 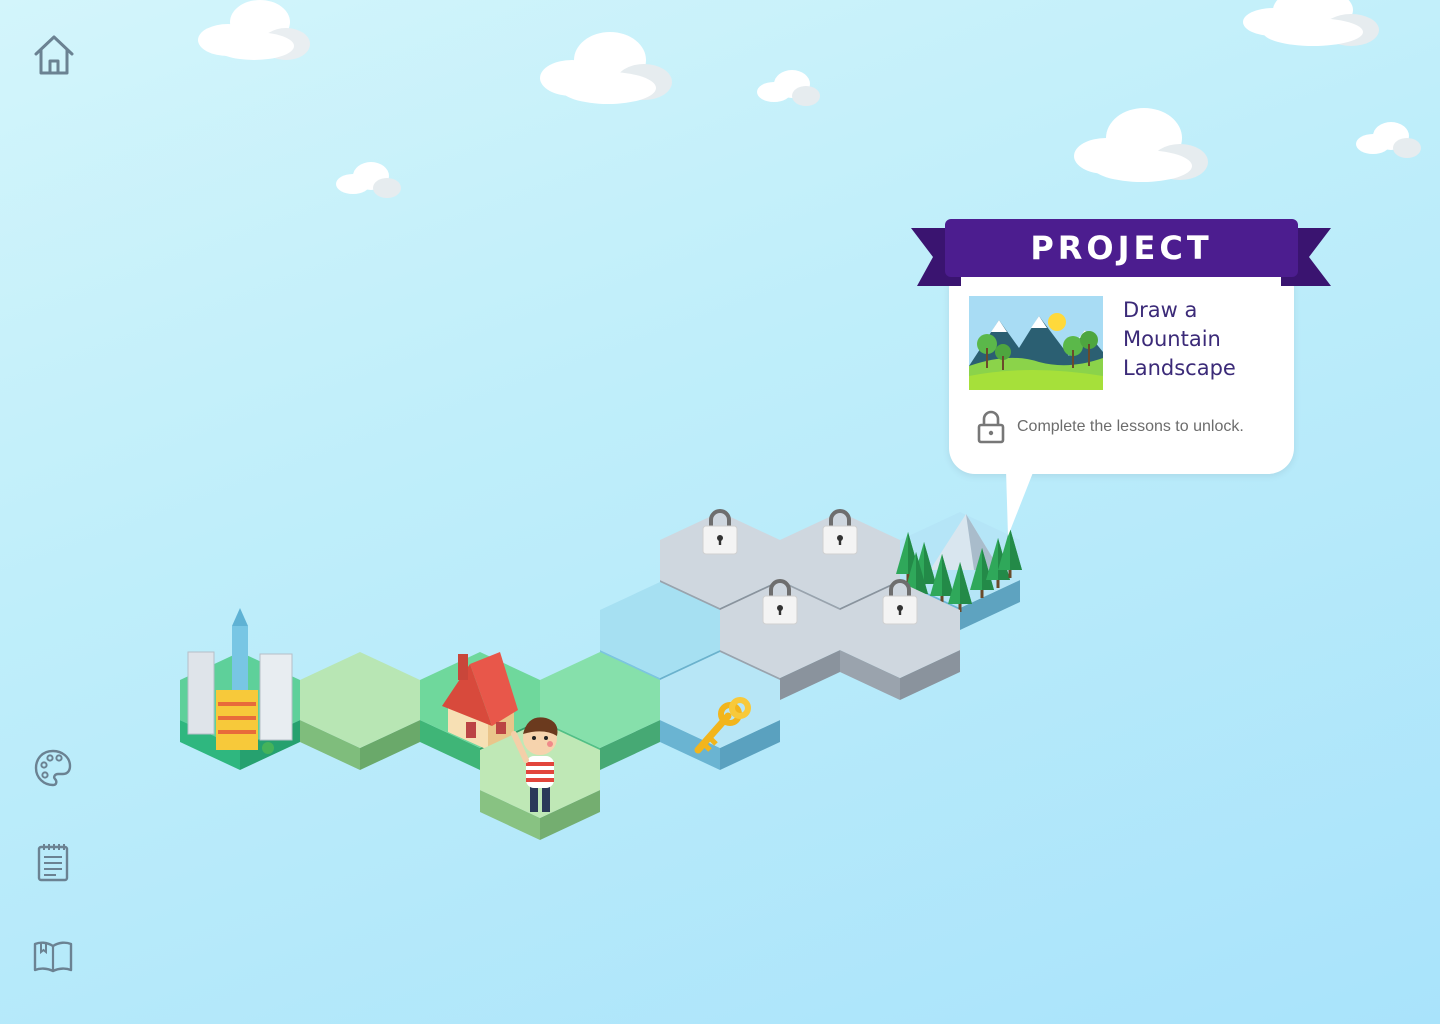 What do you see at coordinates (1036, 343) in the screenshot?
I see `project-thumbnail` at bounding box center [1036, 343].